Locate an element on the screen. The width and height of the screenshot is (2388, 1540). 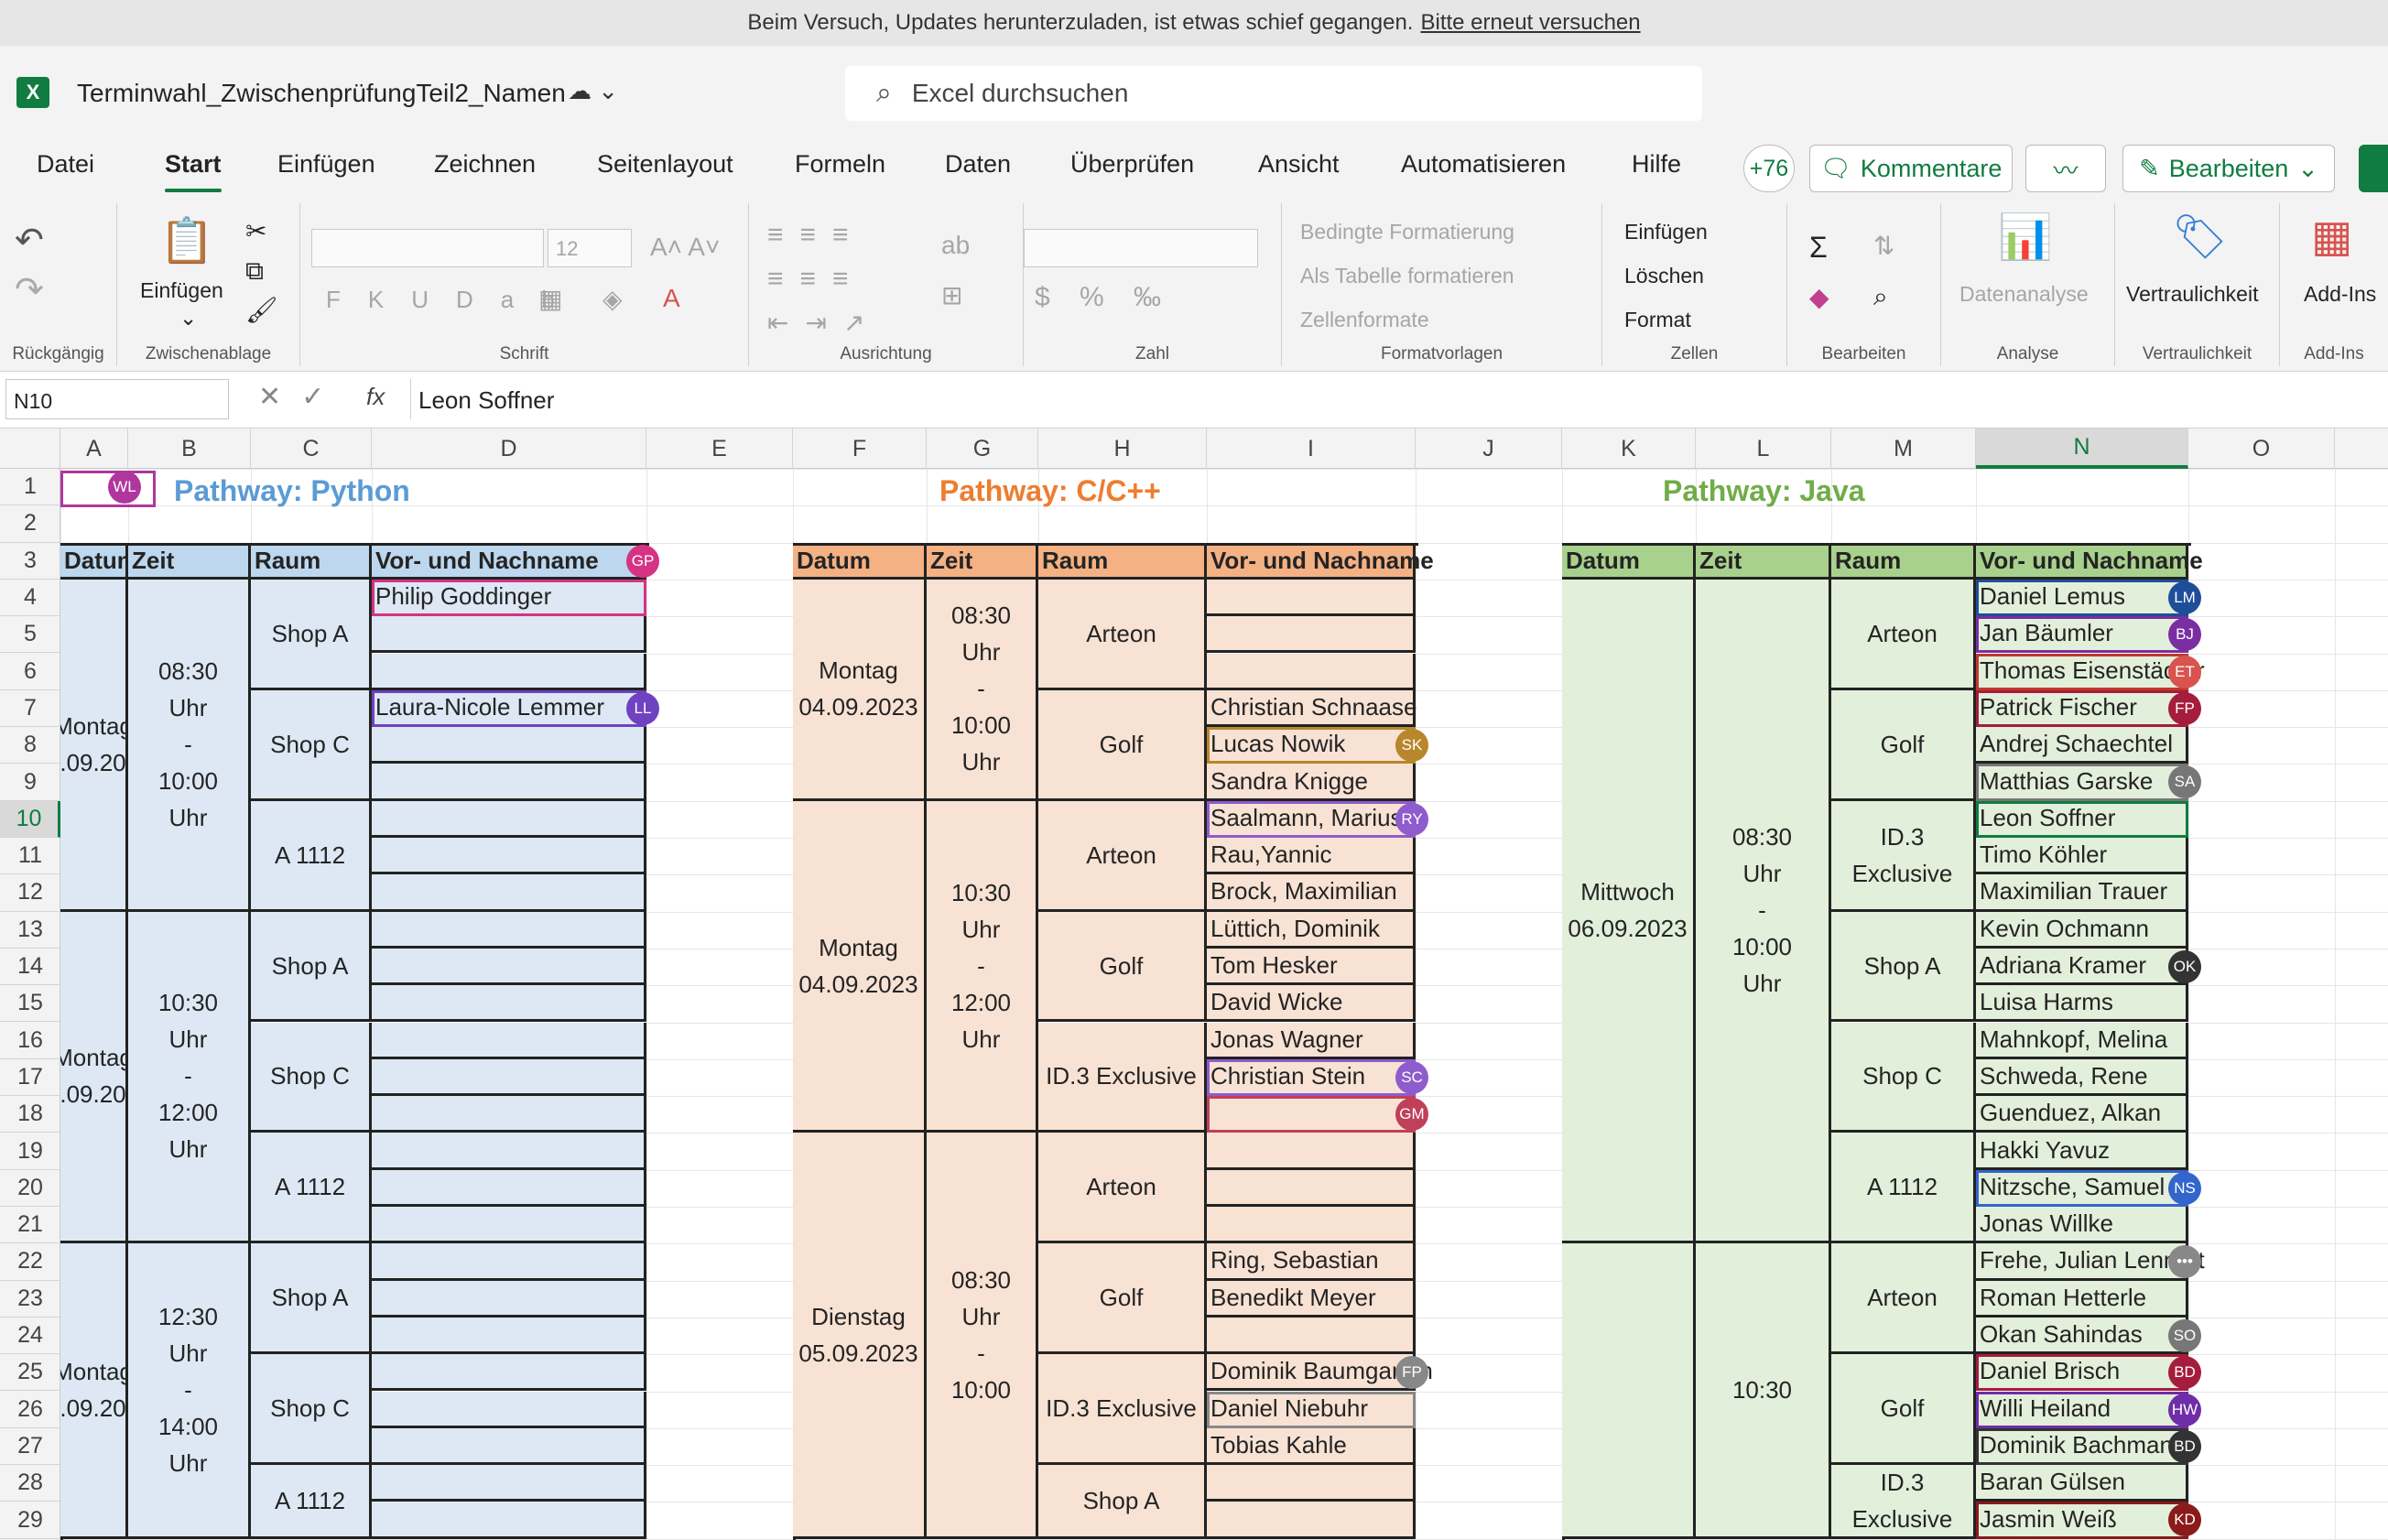
cut-icon: ✂ is located at coordinates (256, 231).